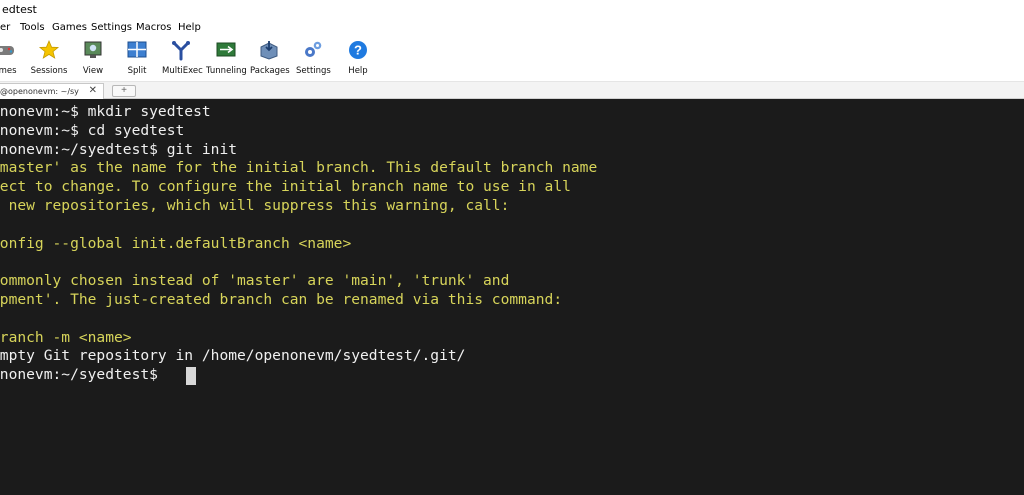 The image size is (1024, 495). Describe the element at coordinates (9, 59) in the screenshot. I see `games-button: ames` at that location.